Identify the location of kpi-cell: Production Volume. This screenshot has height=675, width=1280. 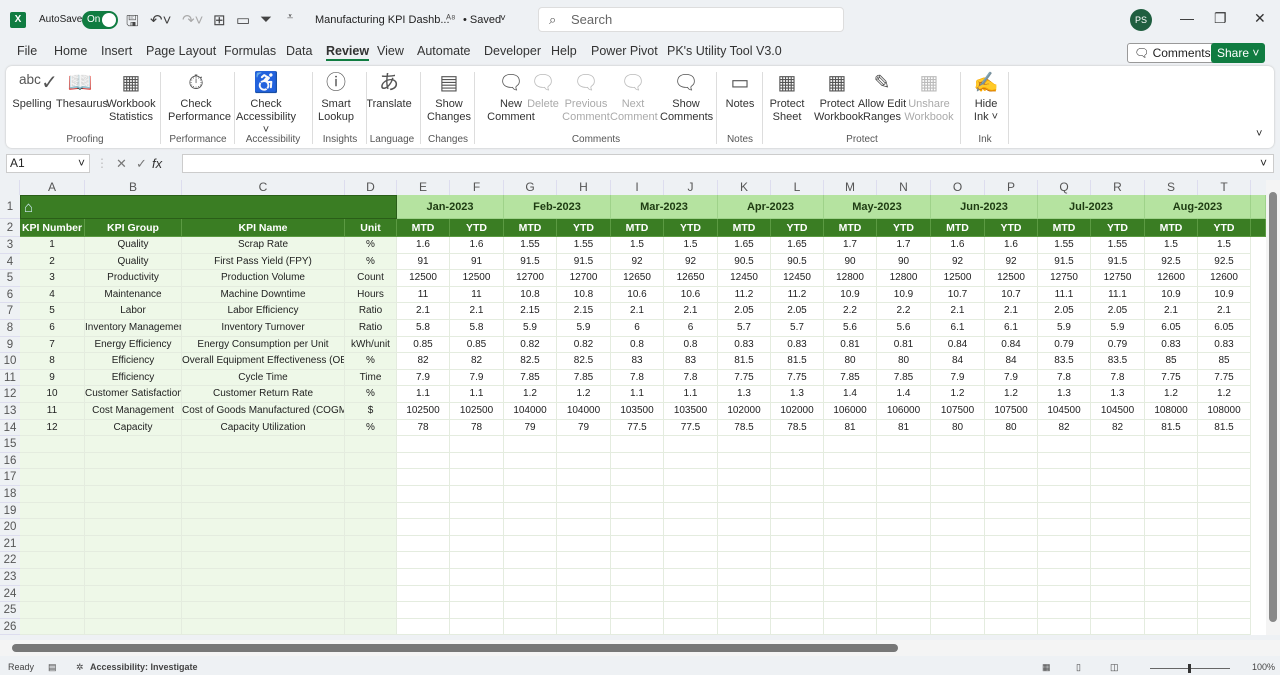
(263, 278).